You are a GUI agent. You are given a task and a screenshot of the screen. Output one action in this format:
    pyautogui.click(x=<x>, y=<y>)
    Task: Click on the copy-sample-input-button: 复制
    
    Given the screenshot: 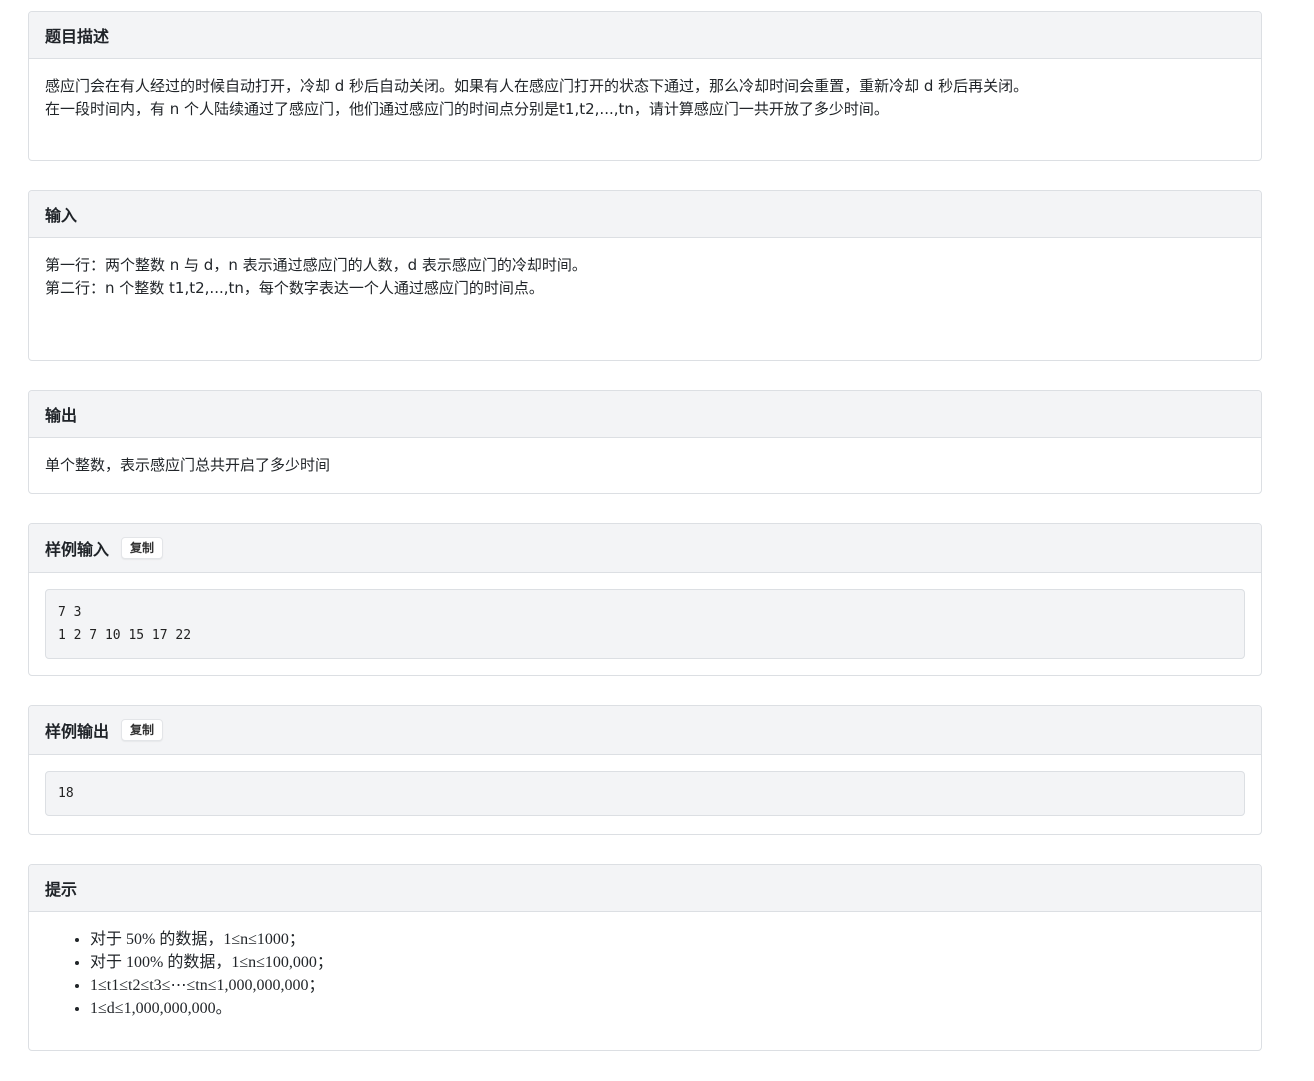 What is the action you would take?
    pyautogui.click(x=142, y=548)
    